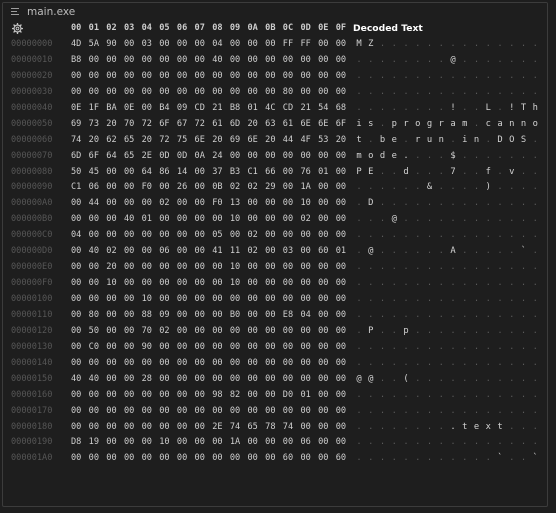 The image size is (556, 513). I want to click on hex-byte: 01, so click(306, 396).